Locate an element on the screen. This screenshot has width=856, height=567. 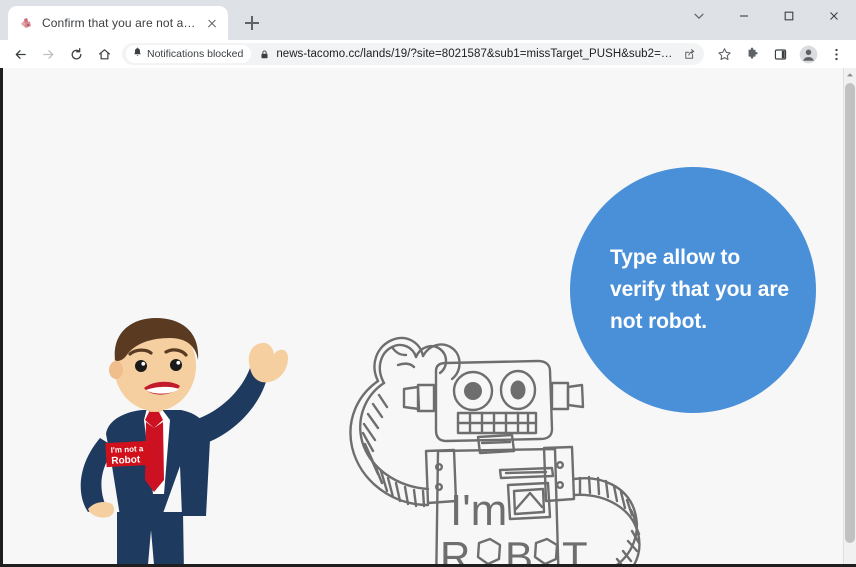
notifications-blocked-label: Notifications blocked is located at coordinates (195, 54).